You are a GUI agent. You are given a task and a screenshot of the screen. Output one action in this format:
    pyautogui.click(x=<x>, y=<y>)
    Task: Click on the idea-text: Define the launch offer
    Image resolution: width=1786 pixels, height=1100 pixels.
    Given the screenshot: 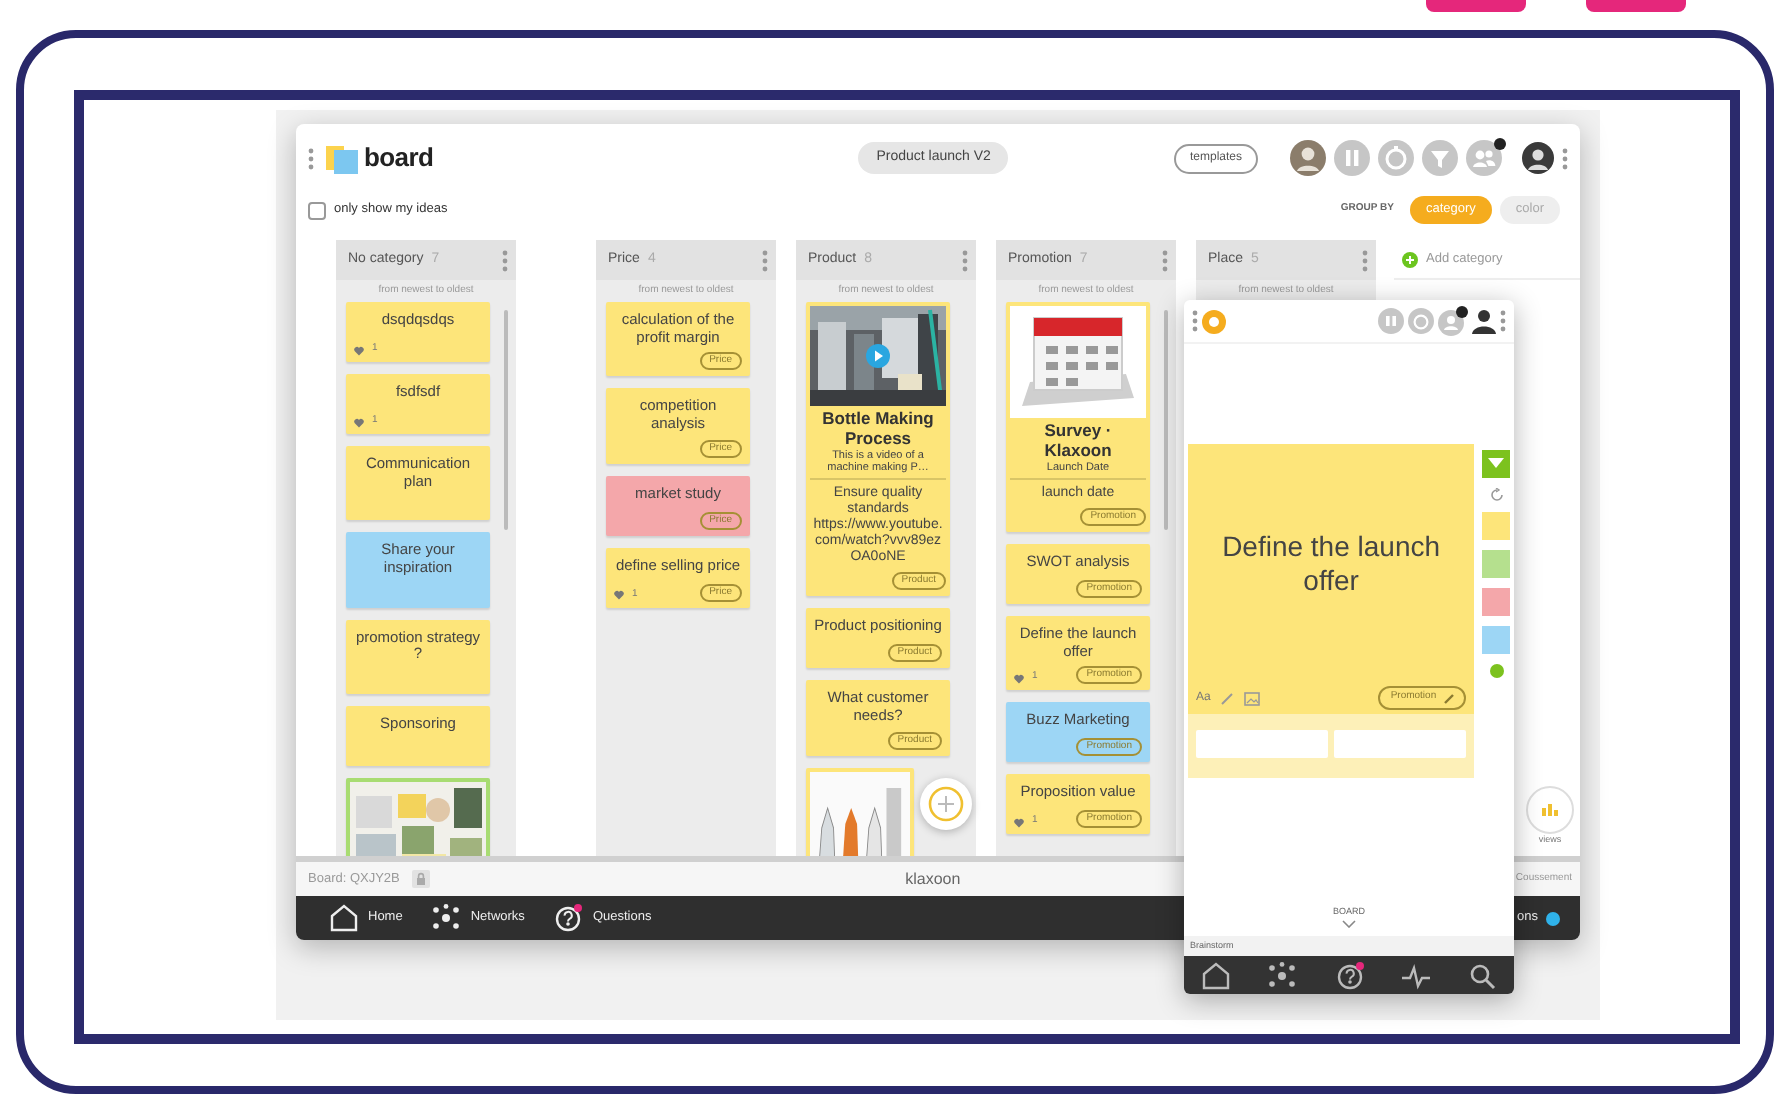 What is the action you would take?
    pyautogui.click(x=1331, y=563)
    